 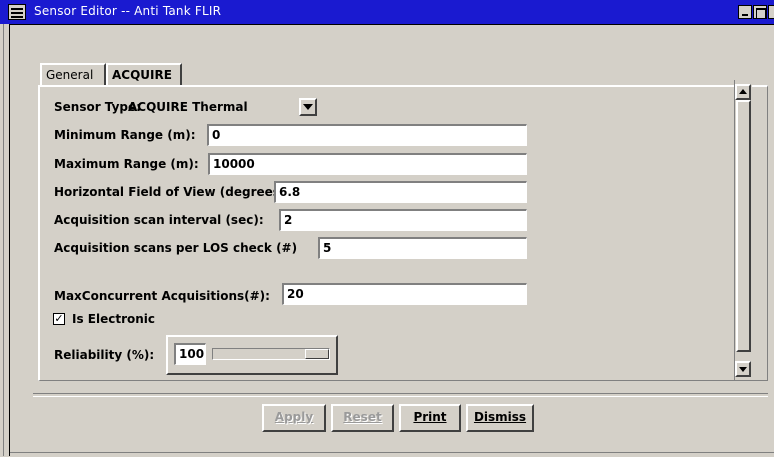 I want to click on apply-button-label: Apply, so click(x=294, y=417).